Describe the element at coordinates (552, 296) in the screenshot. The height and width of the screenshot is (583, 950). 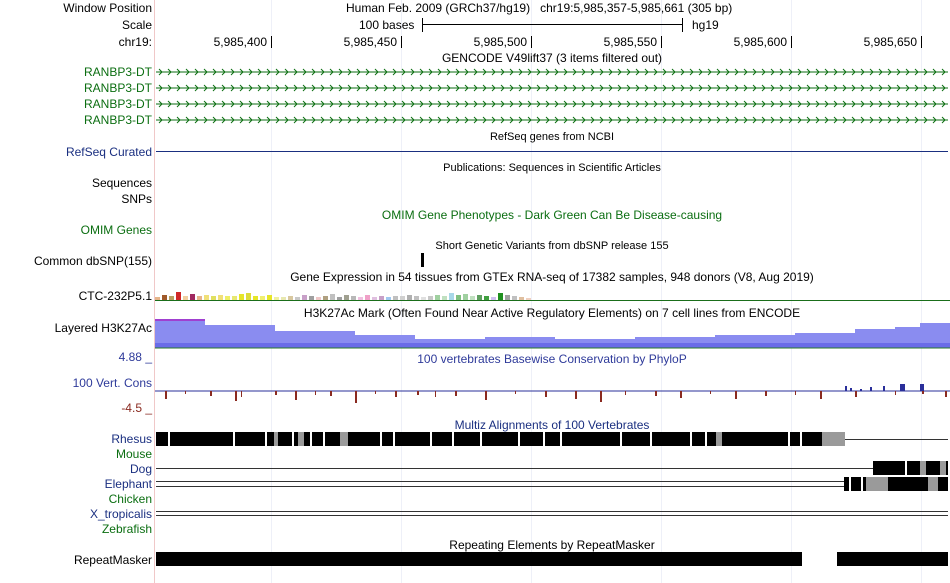
I see `gtex-bar-graph` at that location.